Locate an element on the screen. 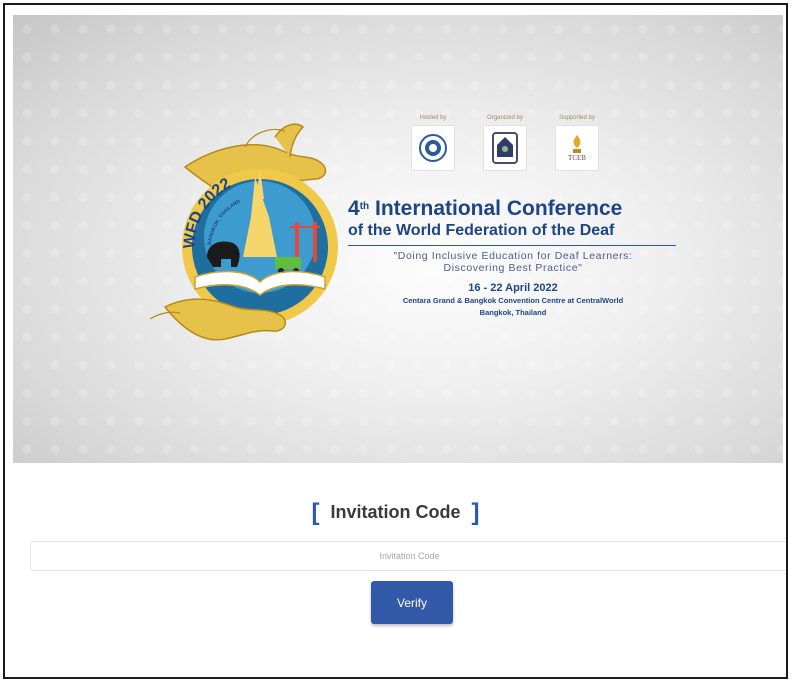  conference-dates: 16 - 22 April 2022 is located at coordinates (513, 288).